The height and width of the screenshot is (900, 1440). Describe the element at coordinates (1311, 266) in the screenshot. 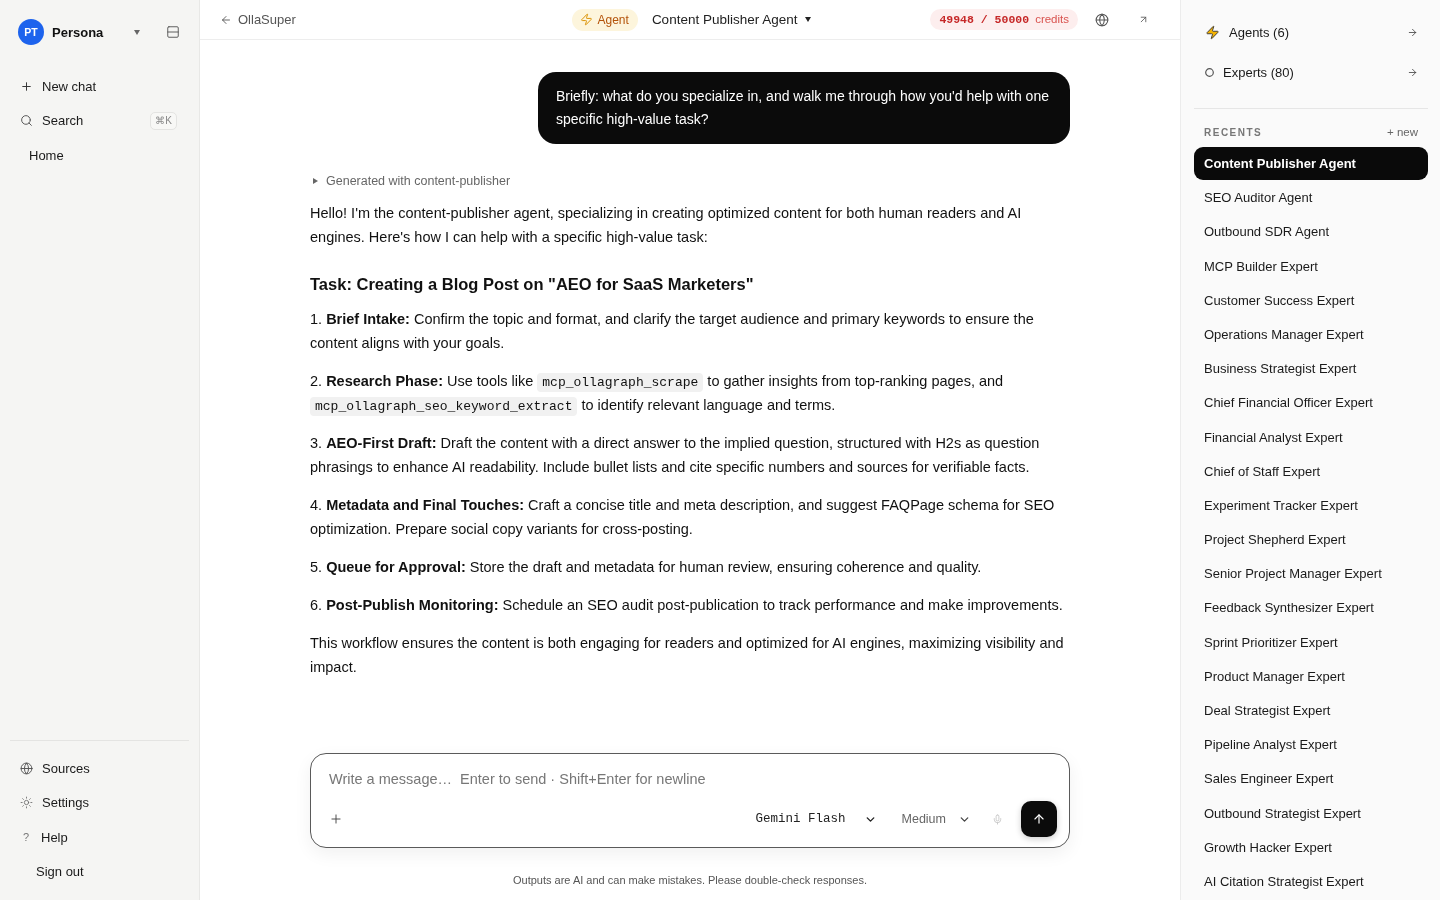

I see `recent-item: MCP Builder Expert` at that location.